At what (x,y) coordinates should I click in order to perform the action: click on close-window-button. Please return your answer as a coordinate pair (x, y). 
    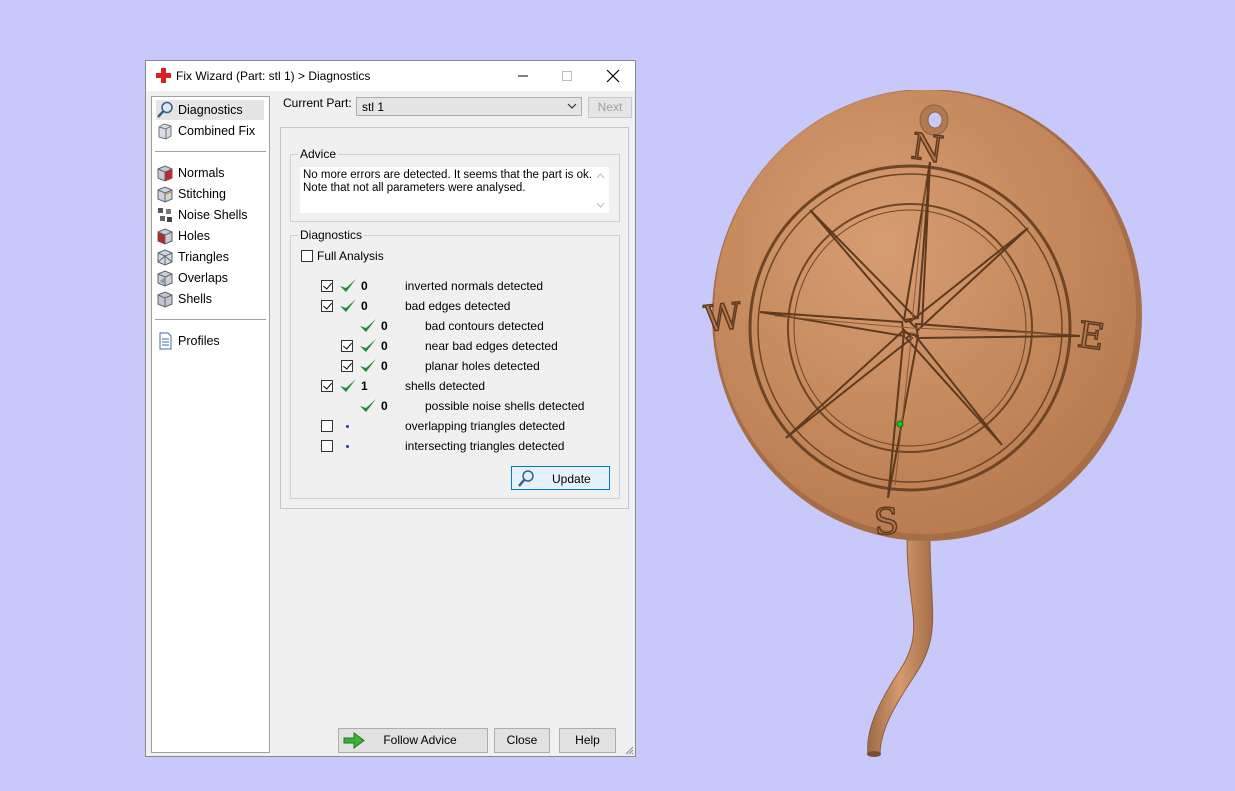
    Looking at the image, I should click on (613, 76).